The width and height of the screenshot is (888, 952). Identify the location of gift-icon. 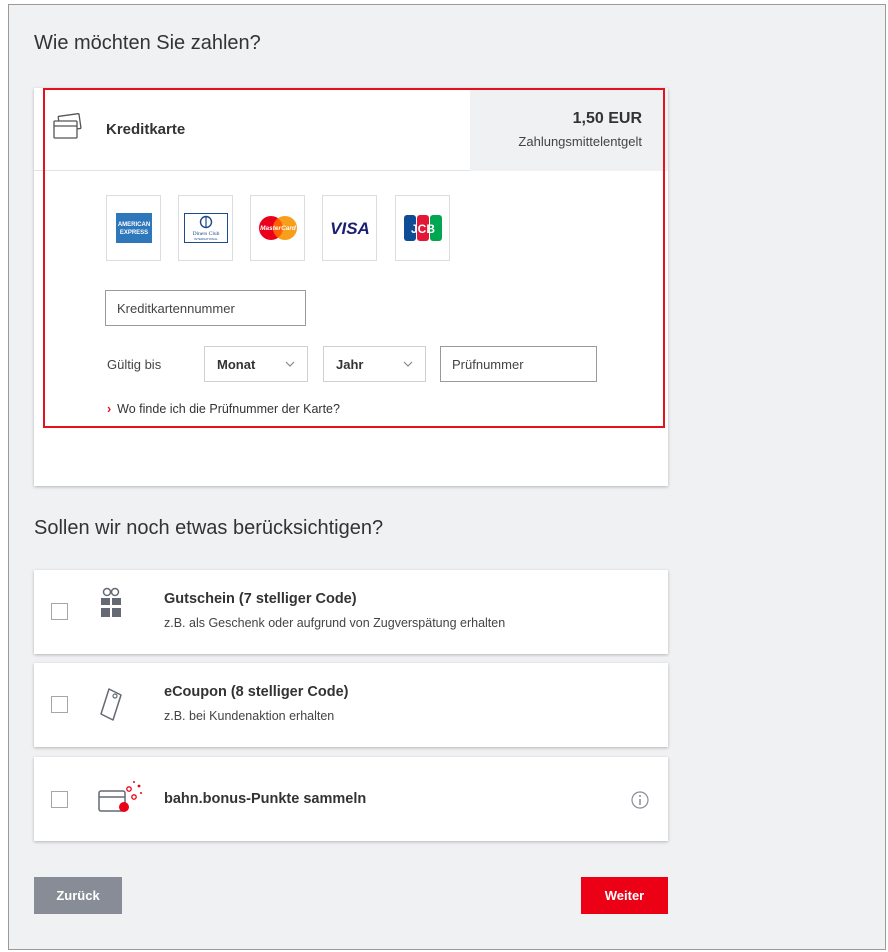
(111, 602).